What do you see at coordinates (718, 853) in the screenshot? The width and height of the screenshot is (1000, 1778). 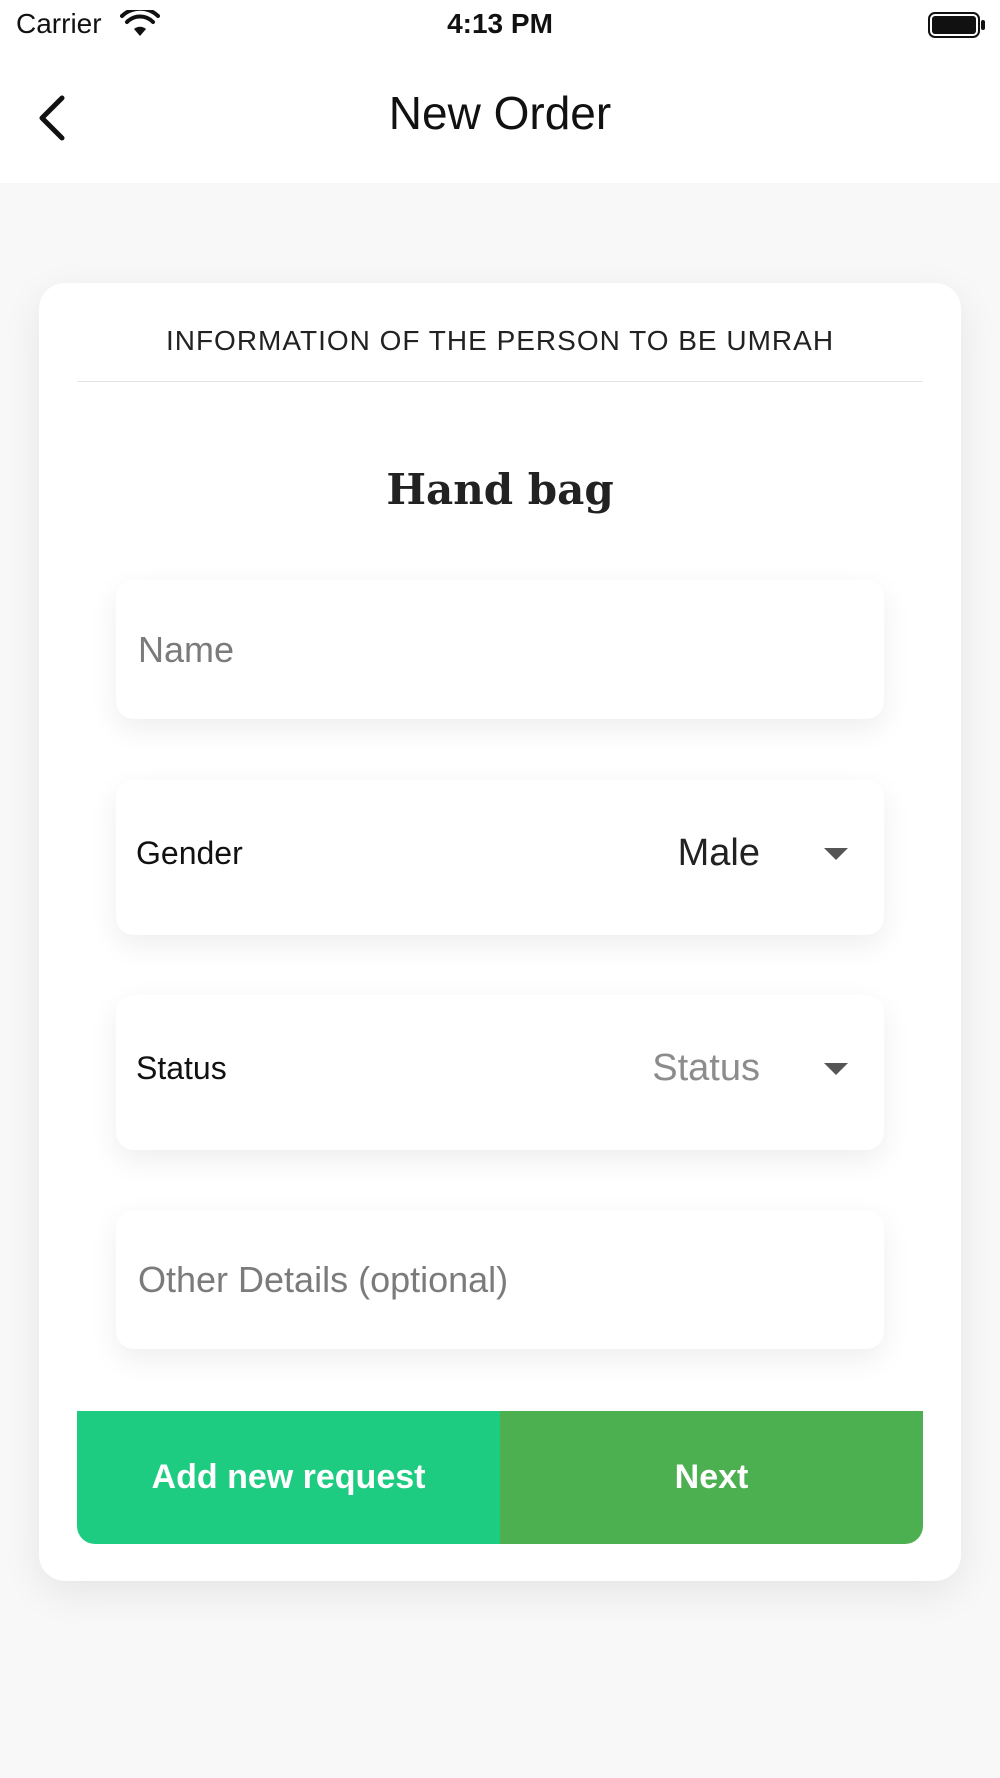 I see `gender-value: Male` at bounding box center [718, 853].